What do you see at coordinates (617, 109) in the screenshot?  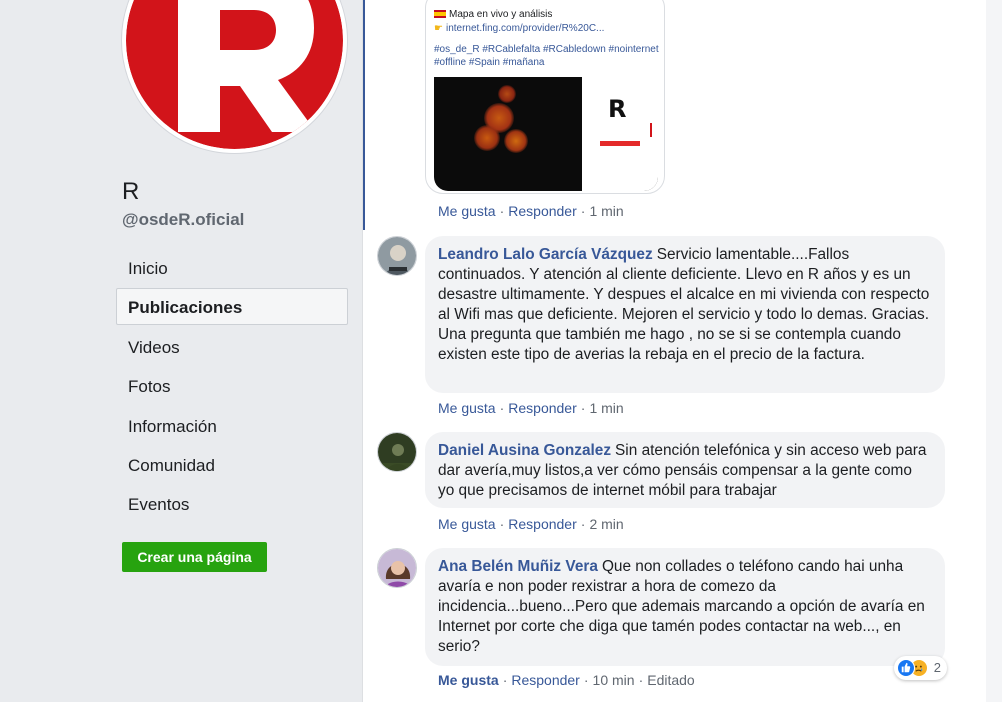 I see `map-panel-logo: R` at bounding box center [617, 109].